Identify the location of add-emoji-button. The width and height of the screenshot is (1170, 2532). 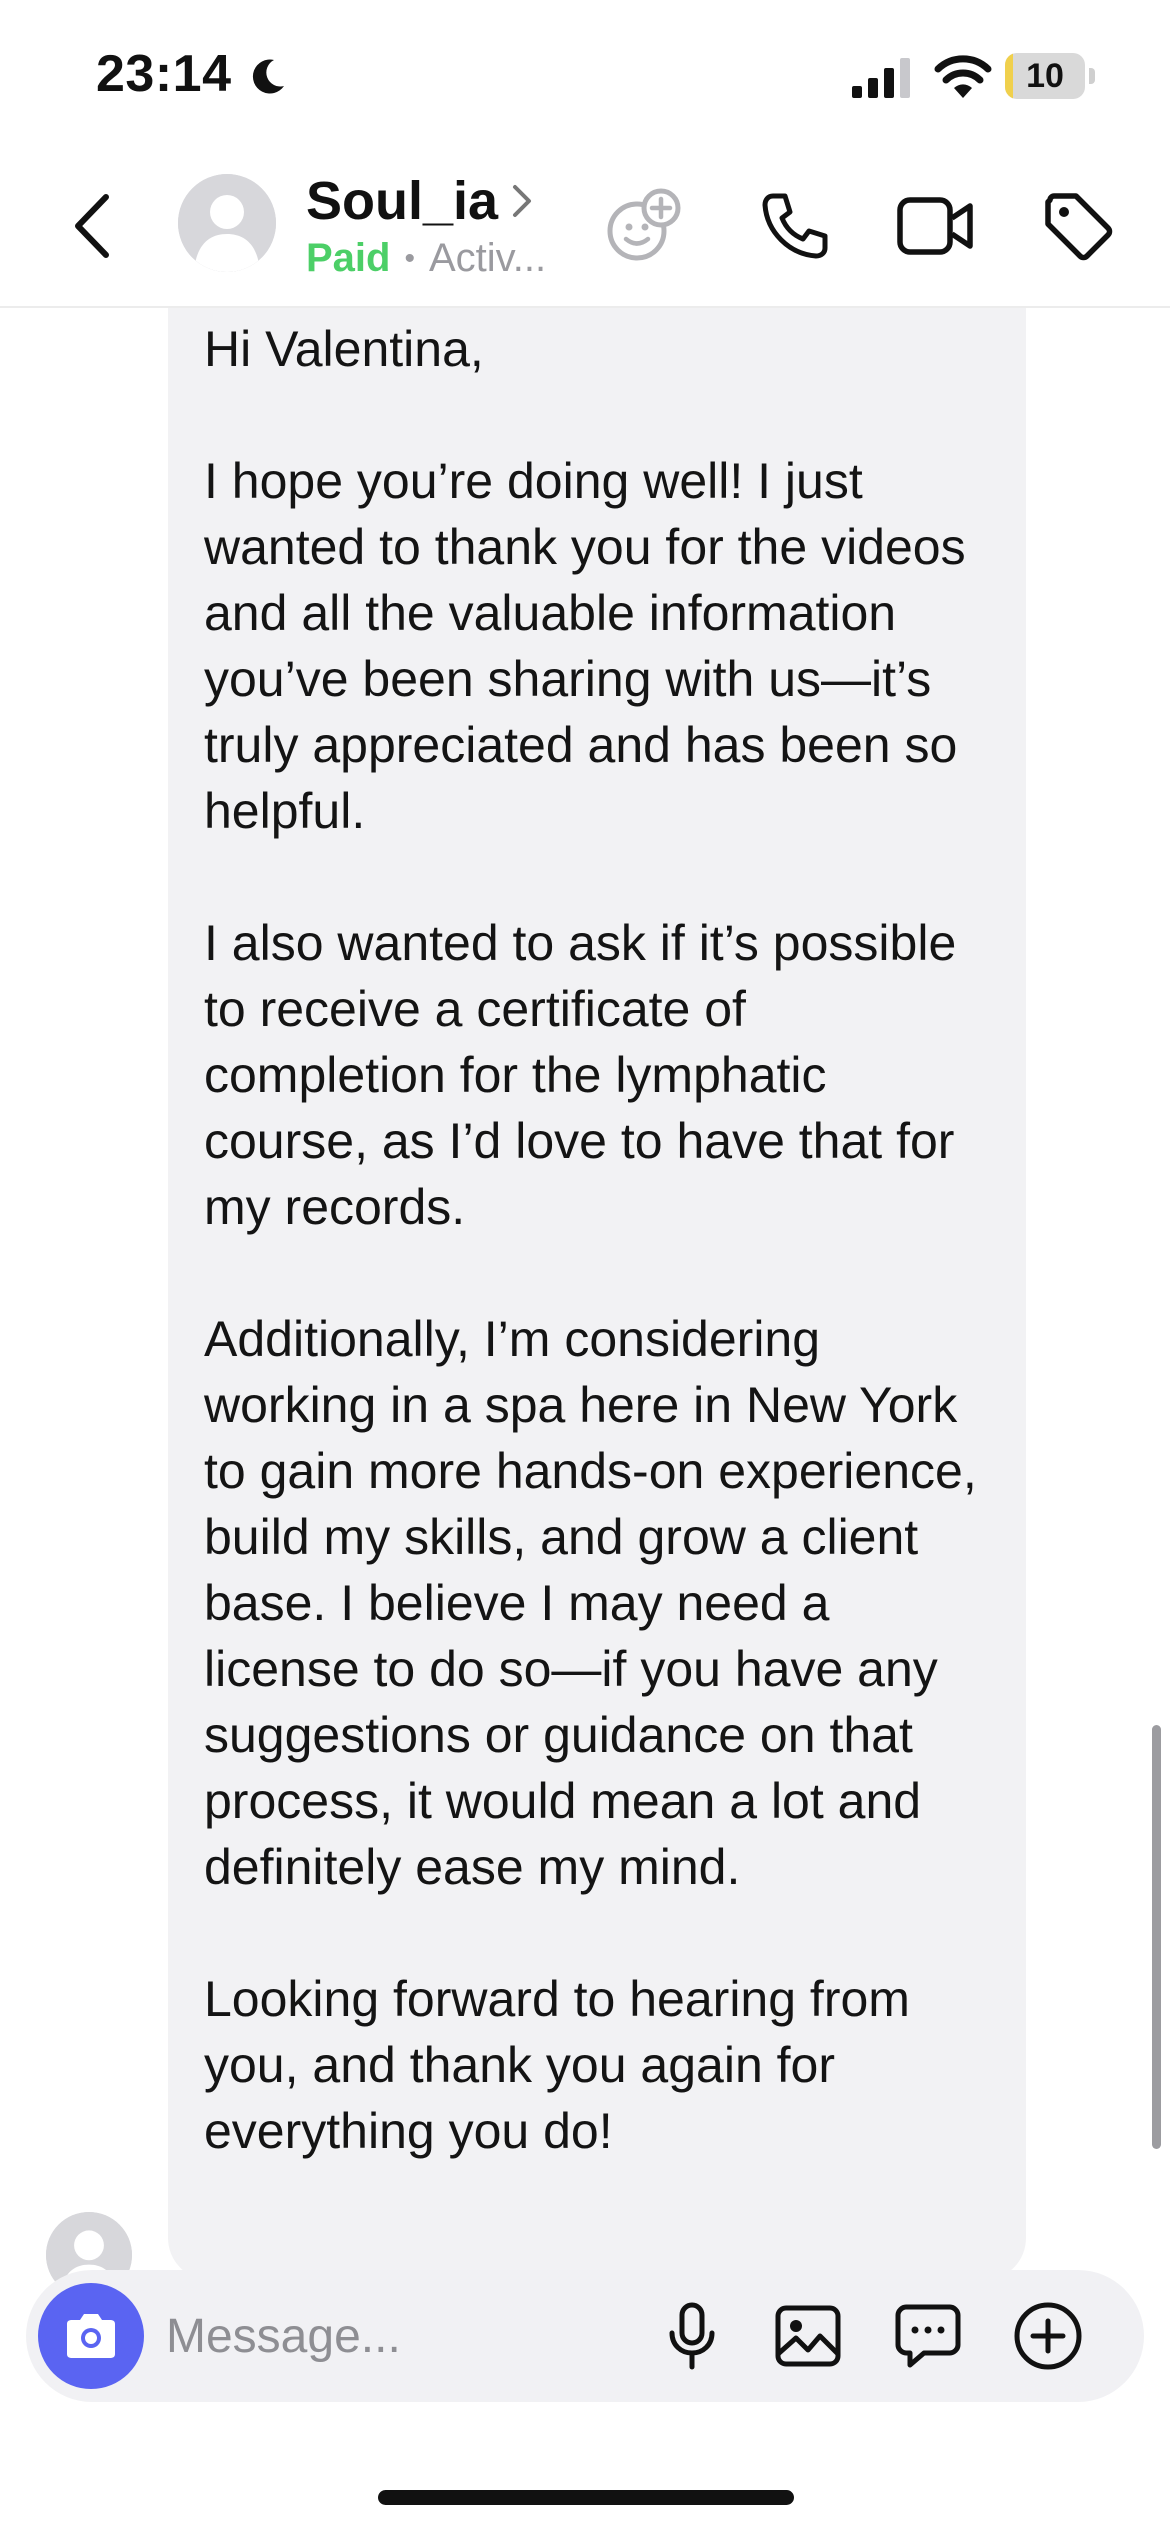
(644, 226).